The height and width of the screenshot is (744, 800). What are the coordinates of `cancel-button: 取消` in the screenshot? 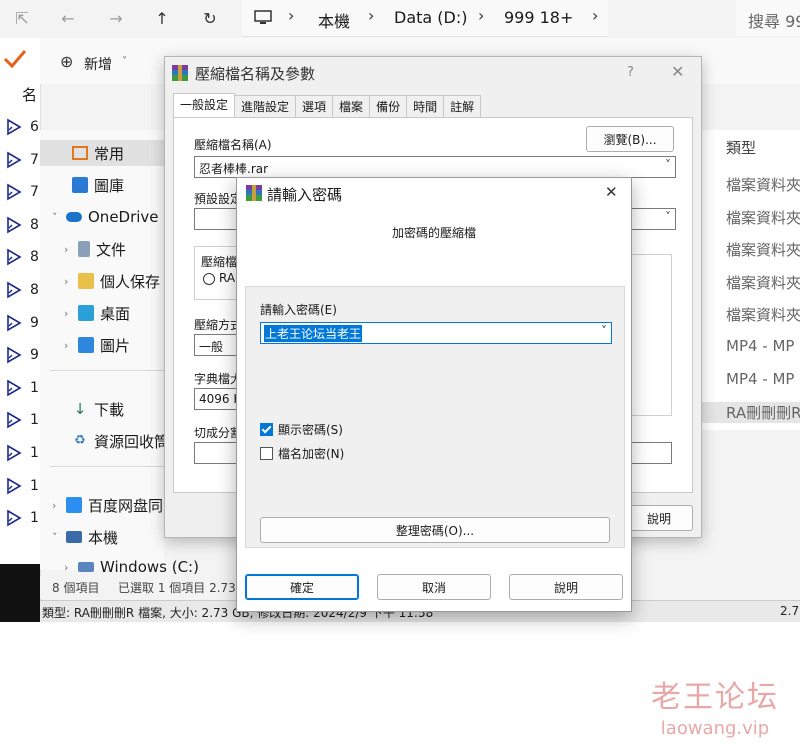 It's located at (434, 587).